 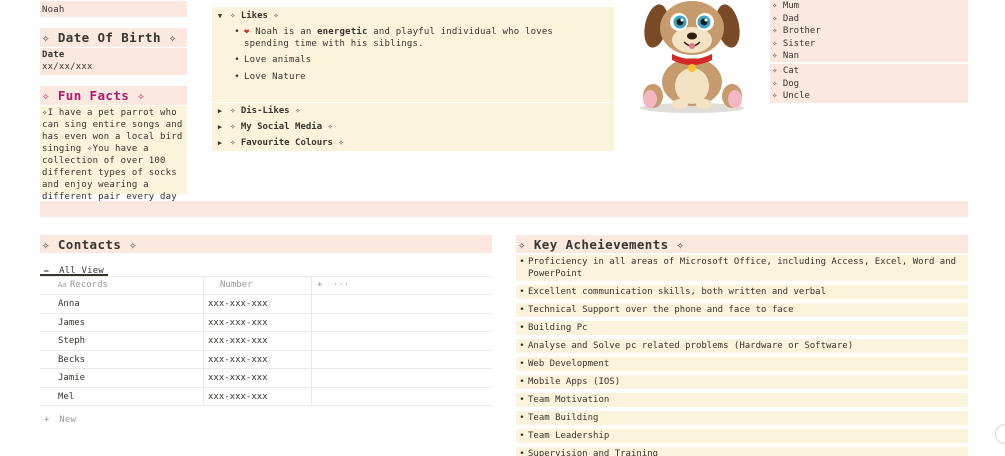 What do you see at coordinates (796, 31) in the screenshot?
I see `family-item: ✧ Brother` at bounding box center [796, 31].